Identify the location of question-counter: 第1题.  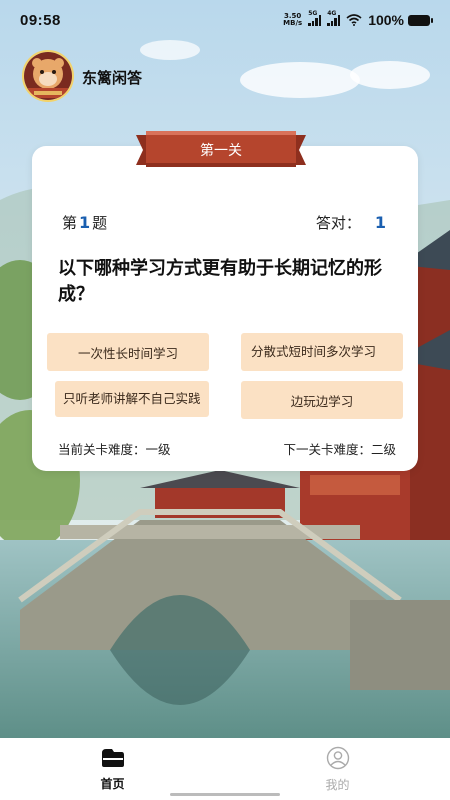
(84, 222).